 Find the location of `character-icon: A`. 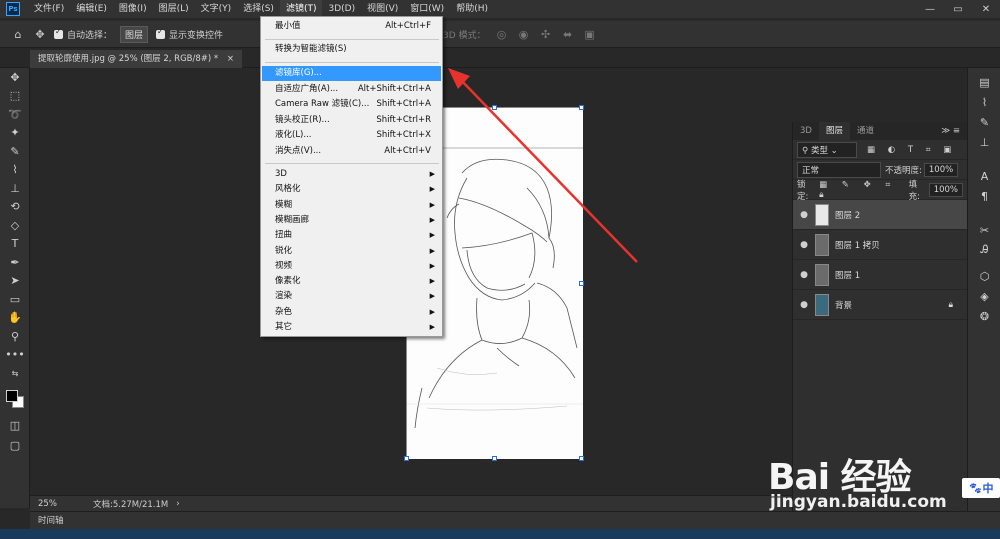

character-icon: A is located at coordinates (984, 176).